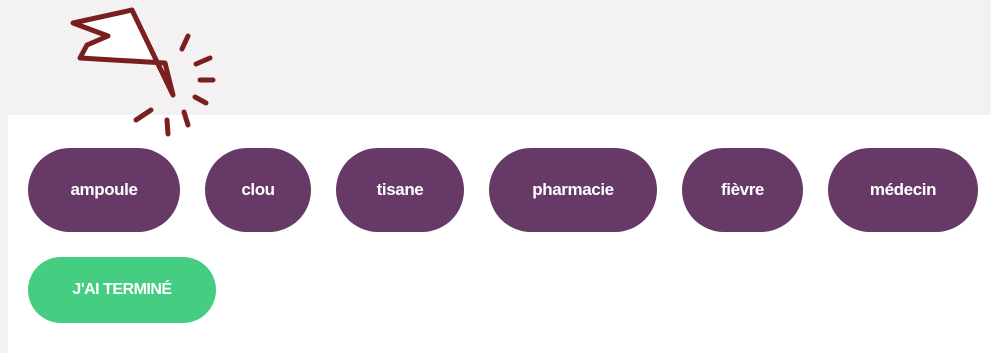 Image resolution: width=991 pixels, height=353 pixels. What do you see at coordinates (742, 190) in the screenshot?
I see `word-option-fievre: fièvre` at bounding box center [742, 190].